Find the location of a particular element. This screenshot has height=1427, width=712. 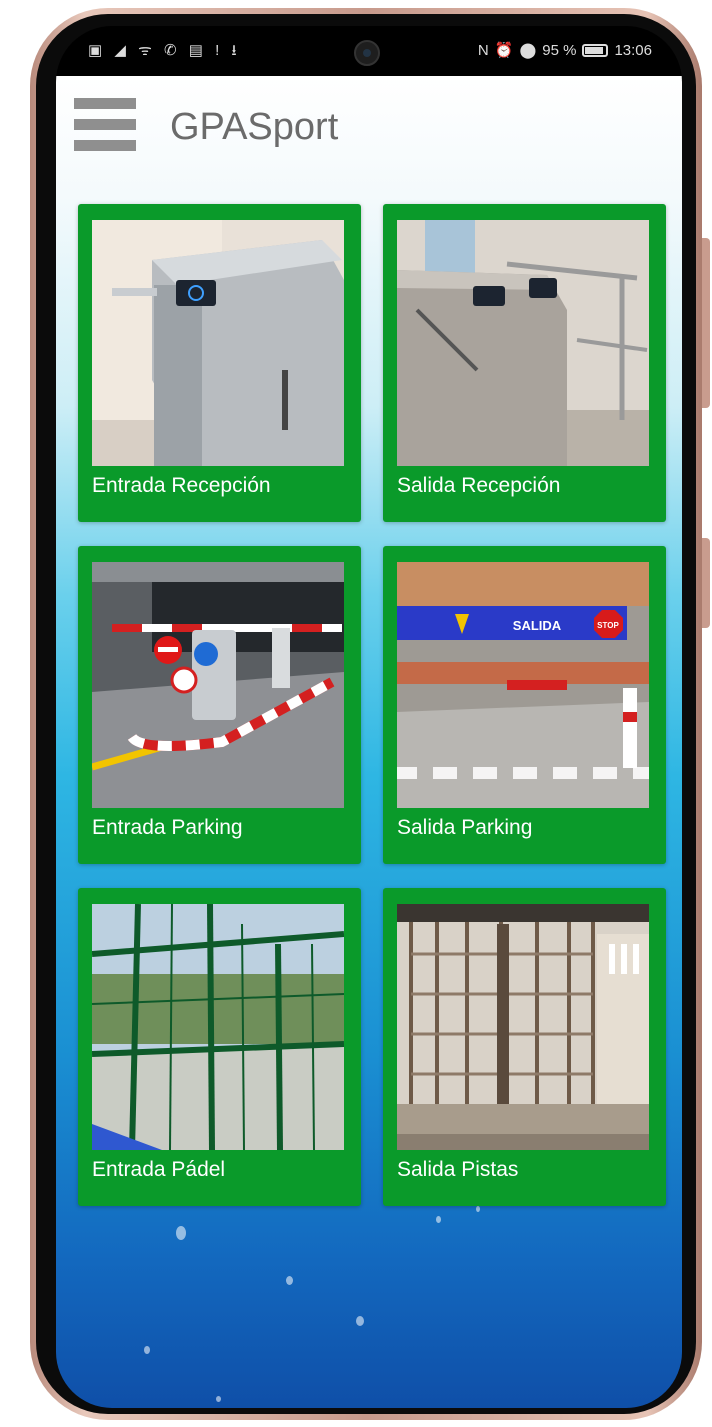

parking-barrier-image is located at coordinates (218, 685).